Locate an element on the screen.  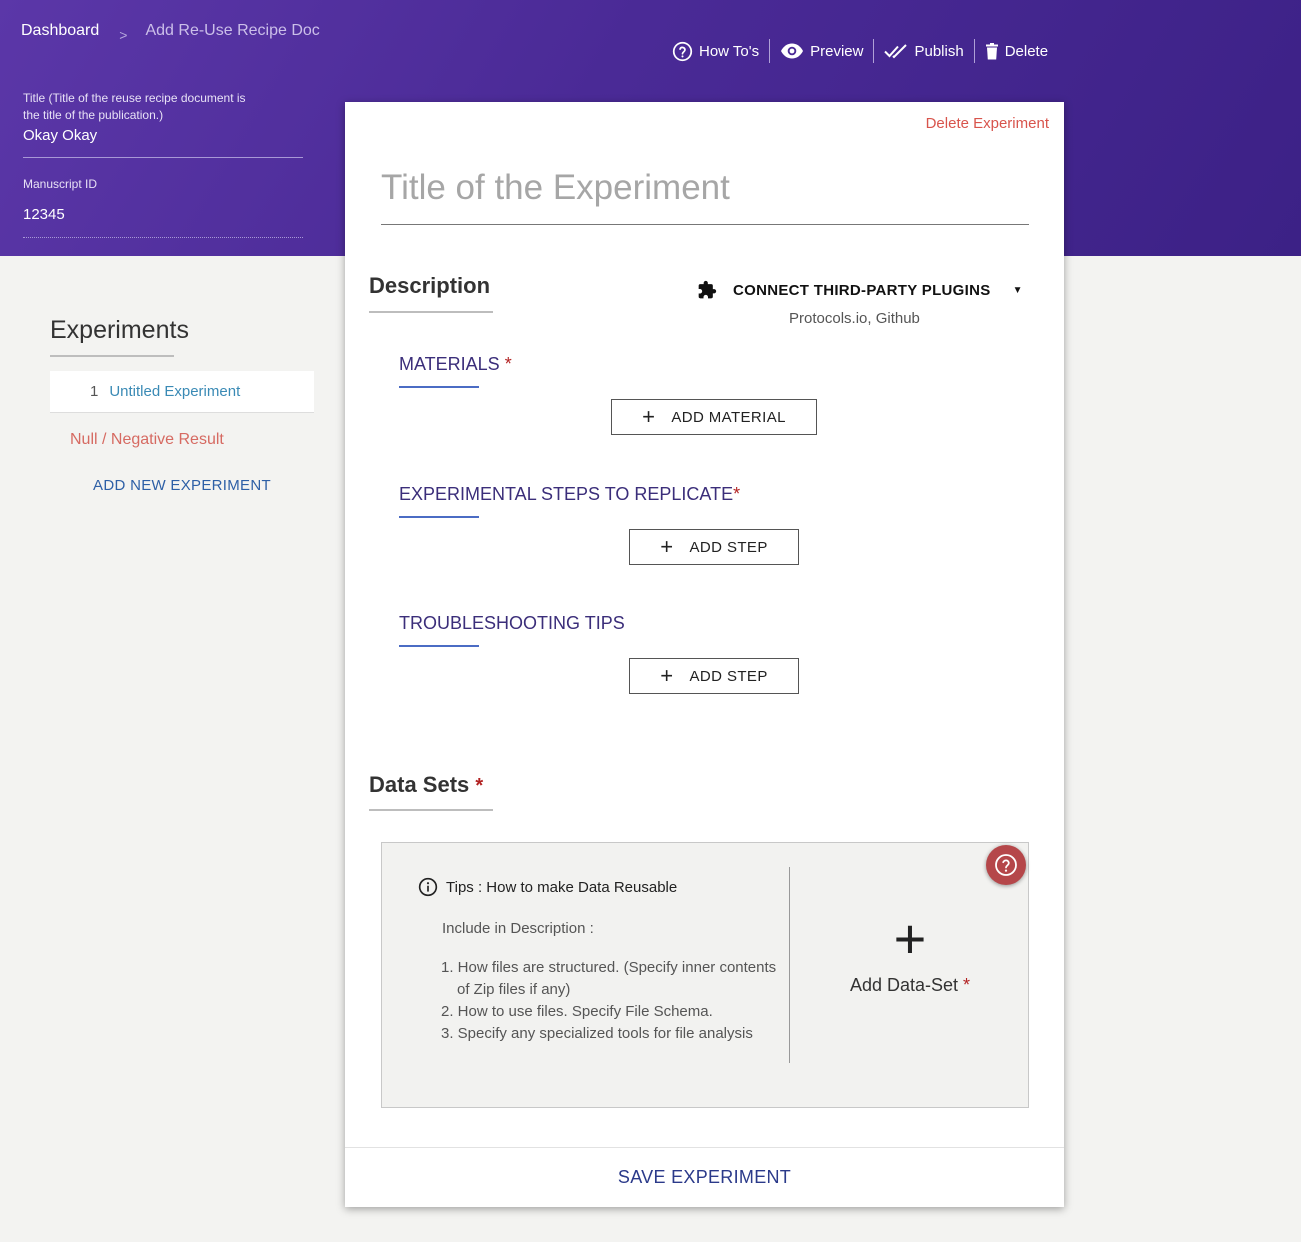
experiment-name: Untitled Experiment is located at coordinates (175, 391).